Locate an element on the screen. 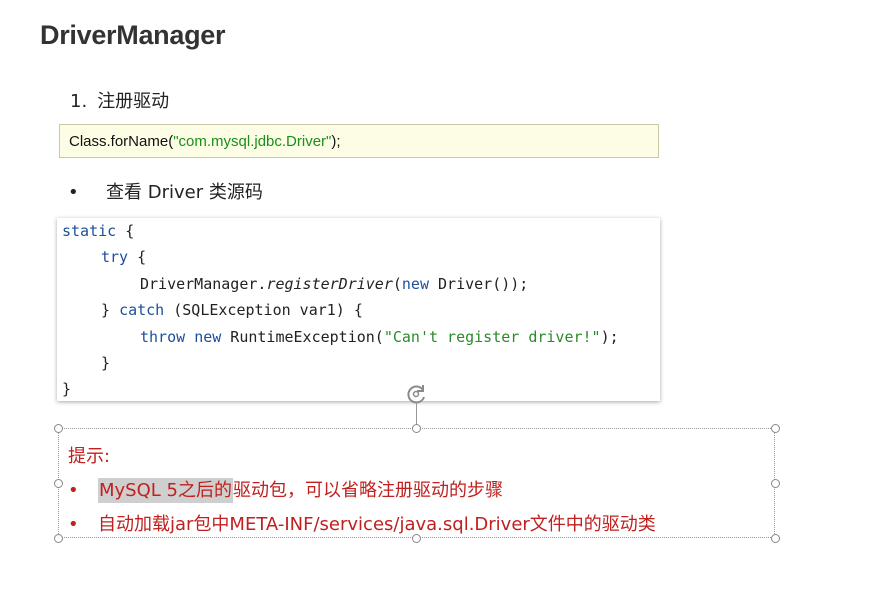 The height and width of the screenshot is (590, 871). slide-title: DriverManager is located at coordinates (133, 35).